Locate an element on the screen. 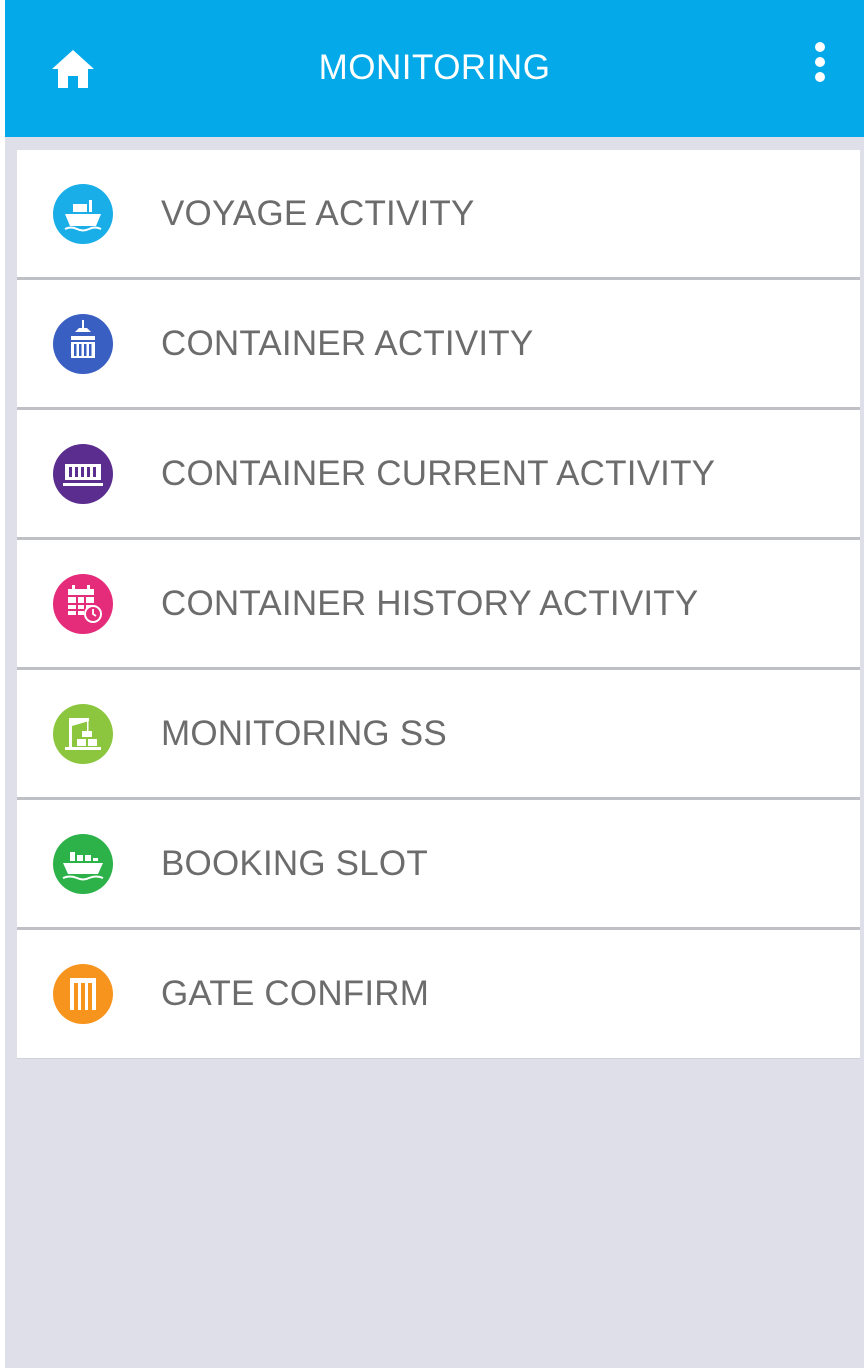 The width and height of the screenshot is (864, 1368). page-title: MONITORING is located at coordinates (434, 67).